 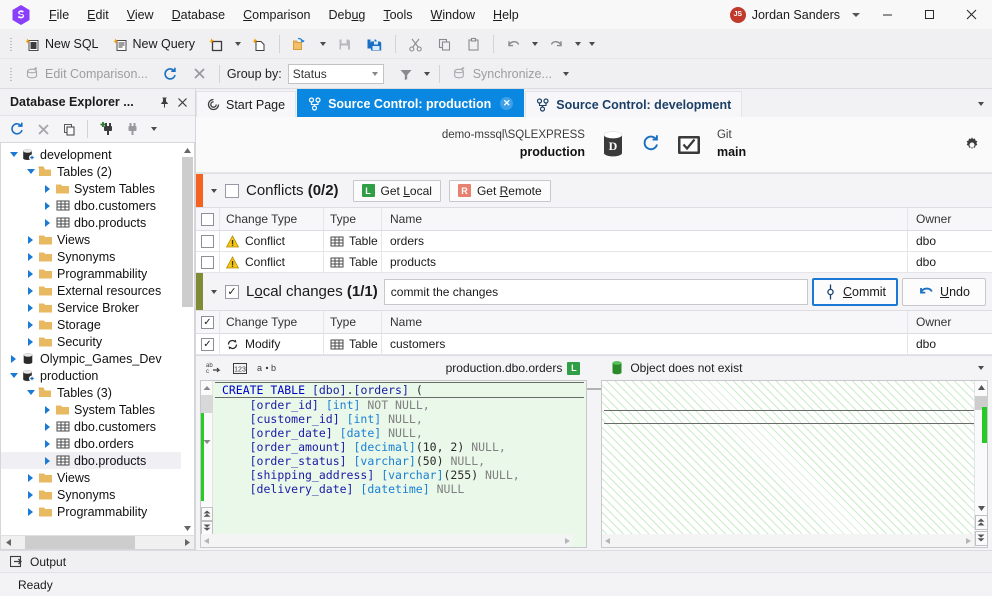 What do you see at coordinates (981, 522) in the screenshot?
I see `prev-difference-button` at bounding box center [981, 522].